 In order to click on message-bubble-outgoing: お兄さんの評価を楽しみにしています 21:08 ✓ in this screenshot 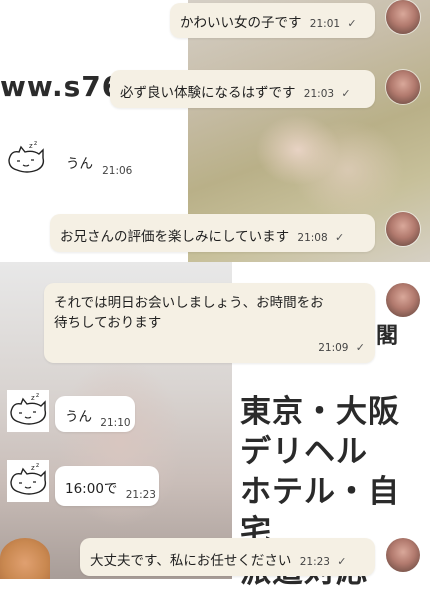, I will do `click(212, 233)`.